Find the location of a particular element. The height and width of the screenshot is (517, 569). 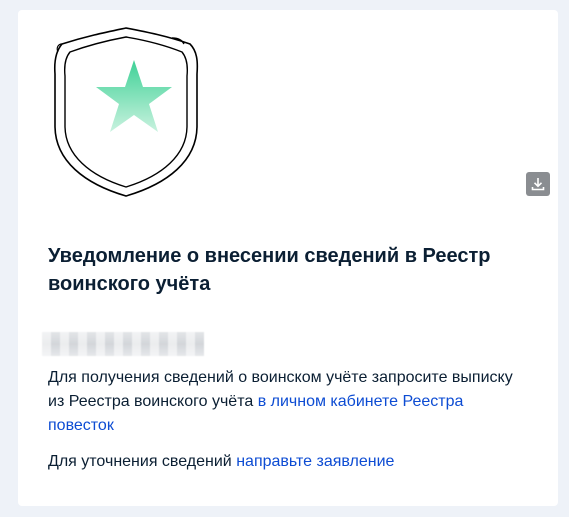

download-button is located at coordinates (538, 184).